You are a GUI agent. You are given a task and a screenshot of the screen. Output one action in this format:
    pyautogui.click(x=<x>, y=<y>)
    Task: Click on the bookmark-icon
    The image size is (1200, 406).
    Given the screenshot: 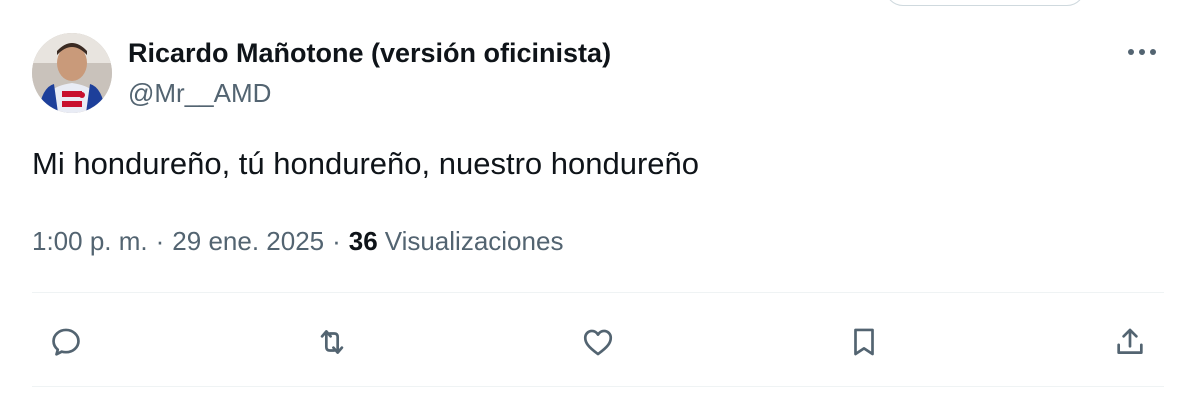 What is the action you would take?
    pyautogui.click(x=864, y=342)
    